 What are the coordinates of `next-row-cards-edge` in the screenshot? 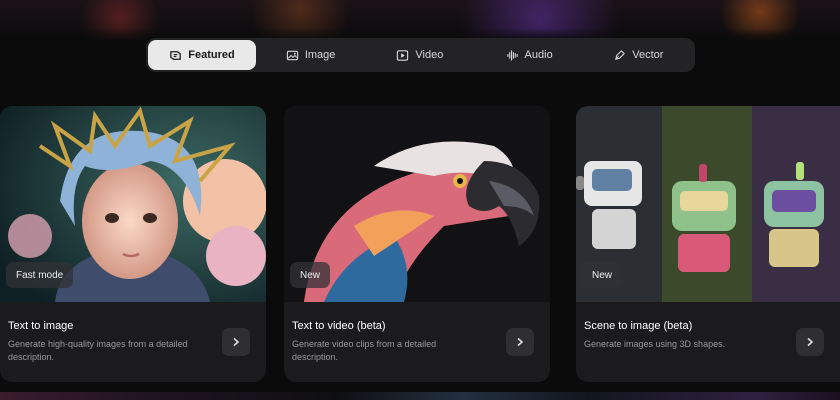 It's located at (420, 396).